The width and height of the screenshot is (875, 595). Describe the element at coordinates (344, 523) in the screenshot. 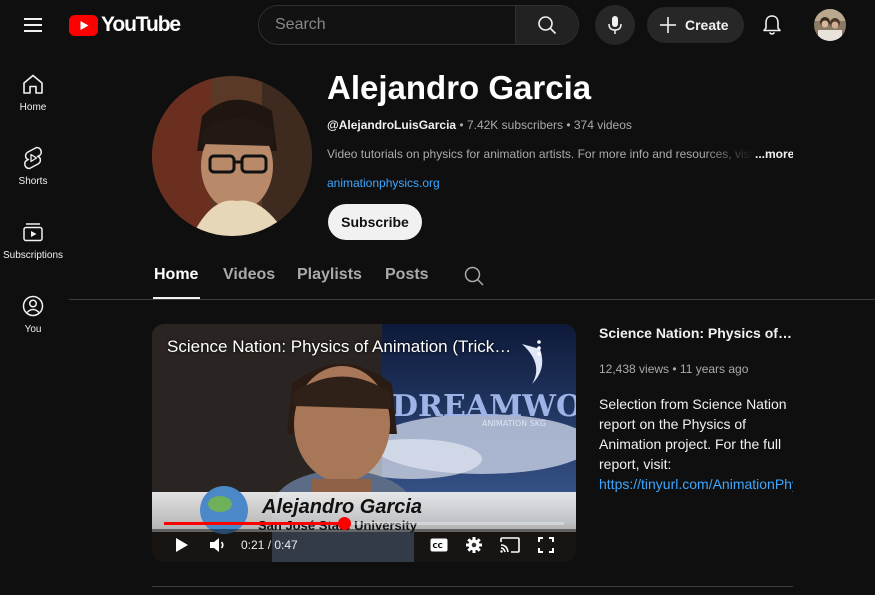

I see `scrubber-handle` at that location.